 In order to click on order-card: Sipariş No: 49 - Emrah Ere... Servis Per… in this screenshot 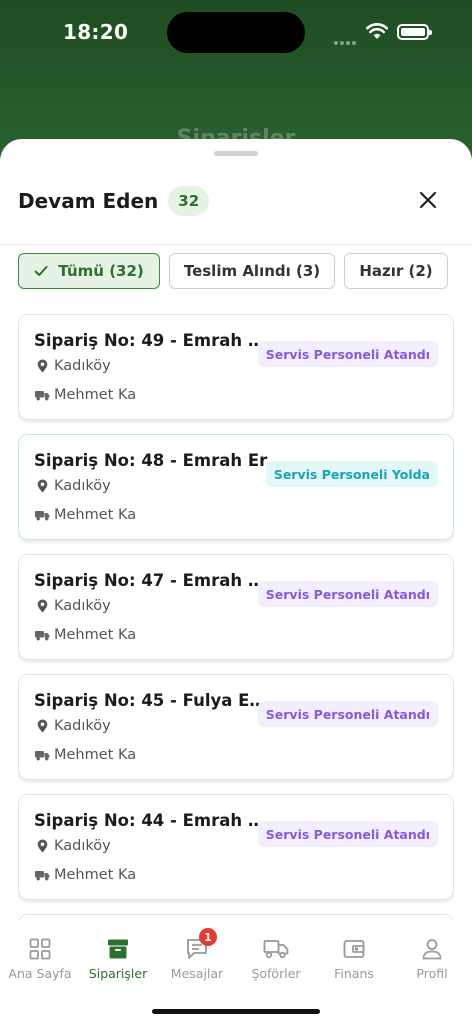, I will do `click(236, 367)`.